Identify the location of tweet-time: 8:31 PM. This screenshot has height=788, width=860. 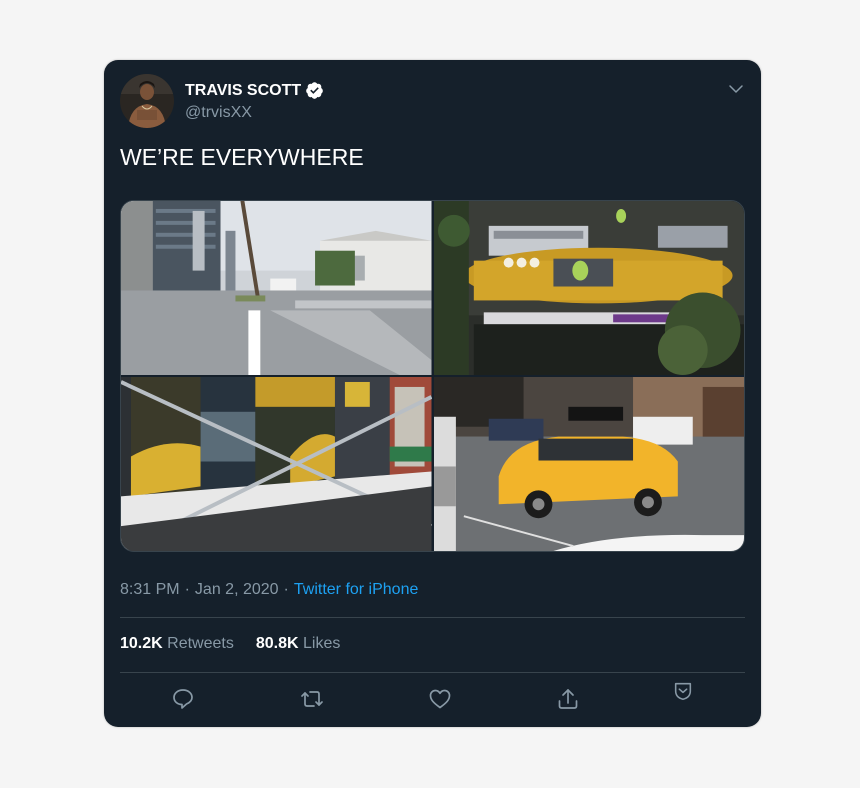
(150, 590).